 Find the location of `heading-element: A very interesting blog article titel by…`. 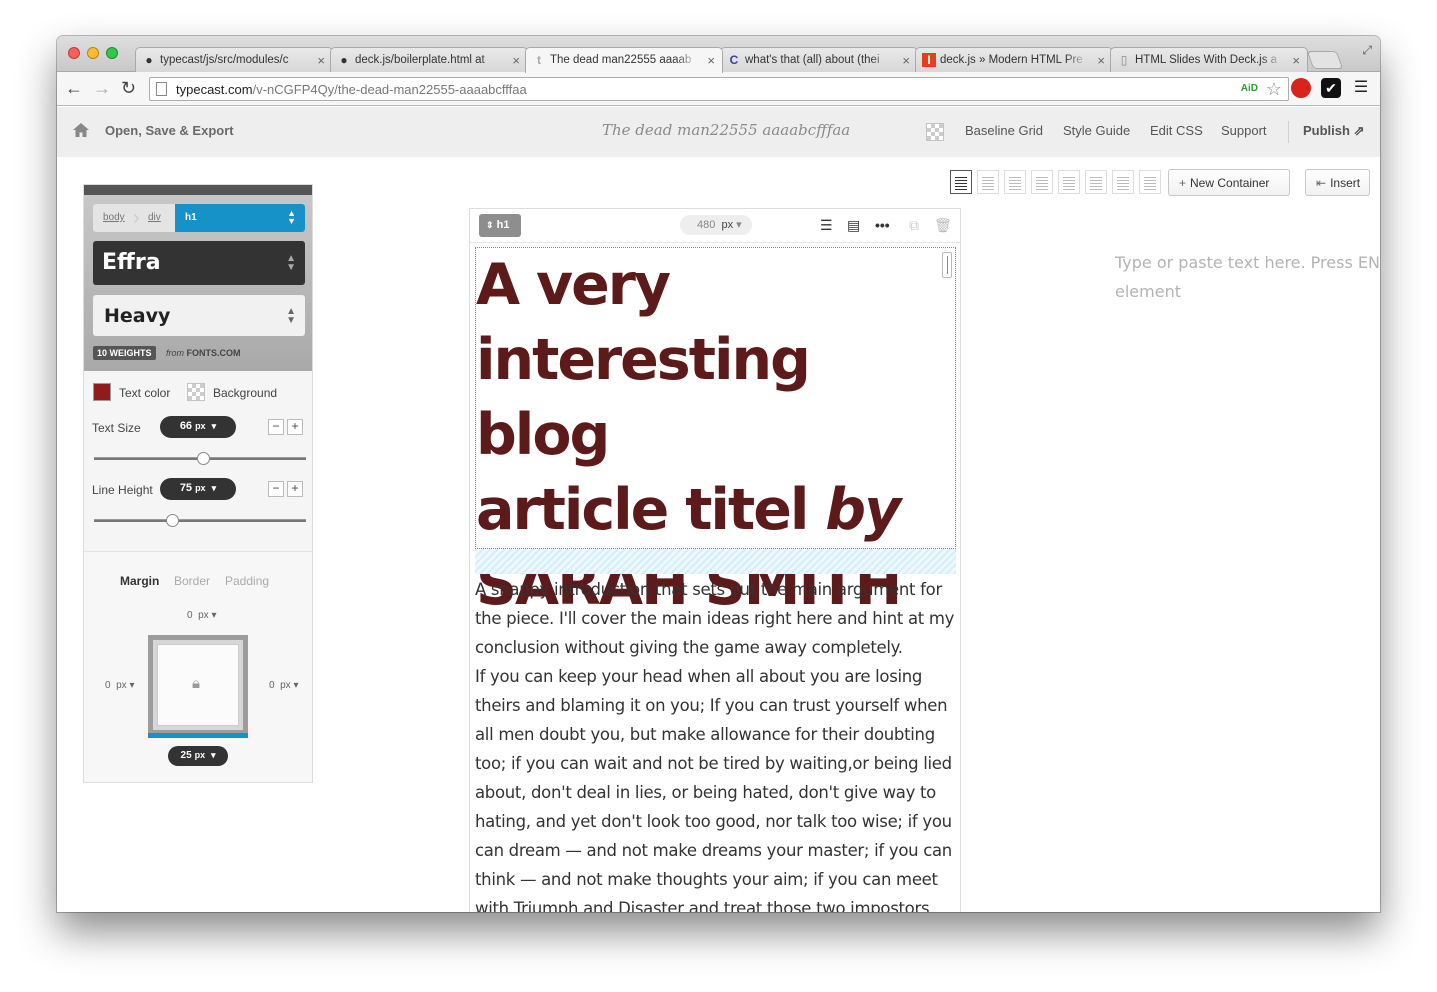

heading-element: A very interesting blog article titel by… is located at coordinates (715, 432).